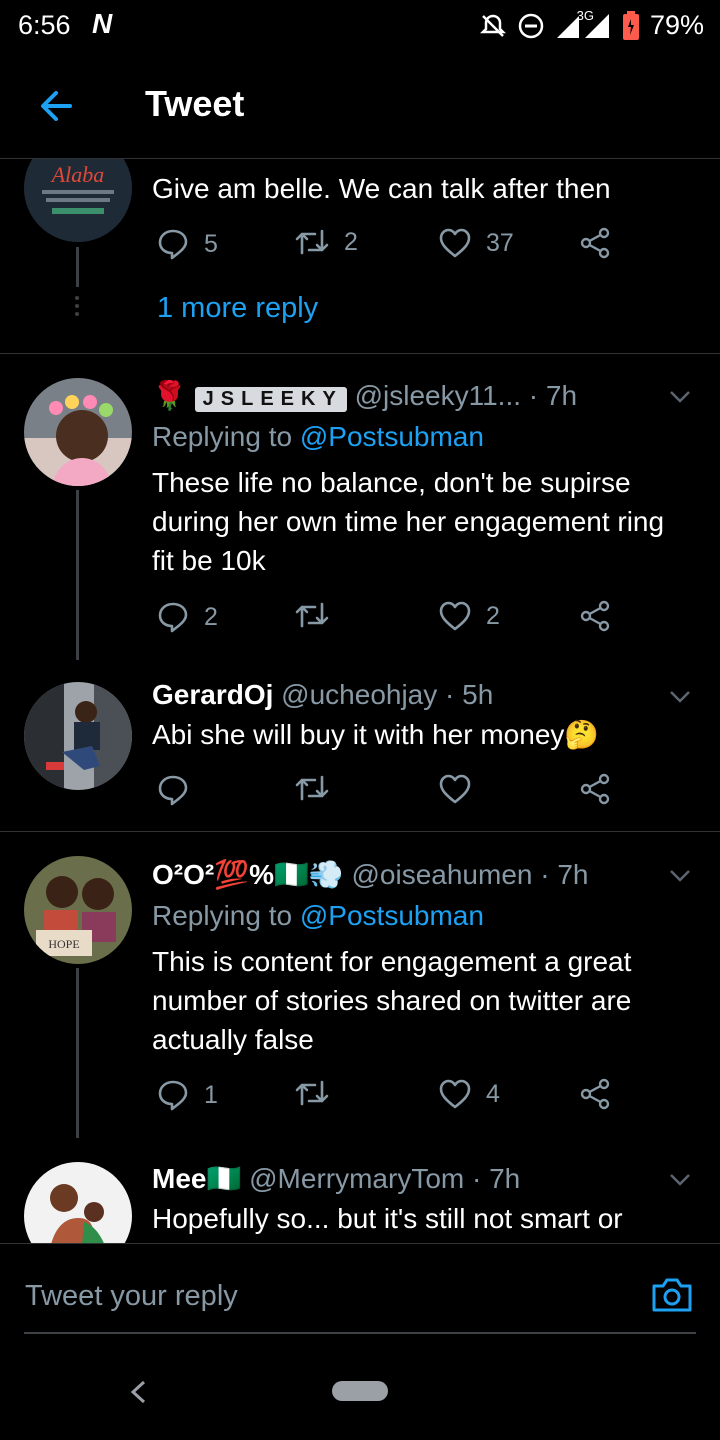  I want to click on tweet-text: Give am belle. We can talk after then, so click(381, 188).